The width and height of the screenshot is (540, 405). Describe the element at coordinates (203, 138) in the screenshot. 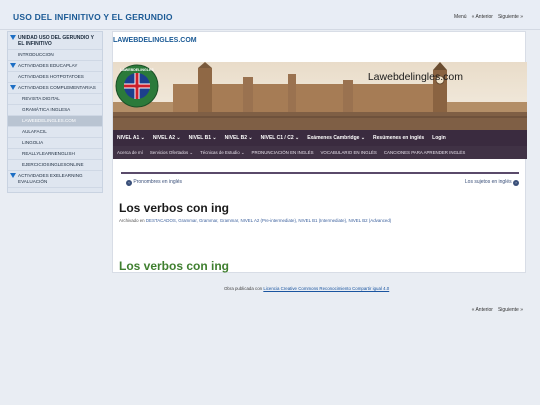

I see `primary-menu-item: NIVEL B1 ⌄` at that location.